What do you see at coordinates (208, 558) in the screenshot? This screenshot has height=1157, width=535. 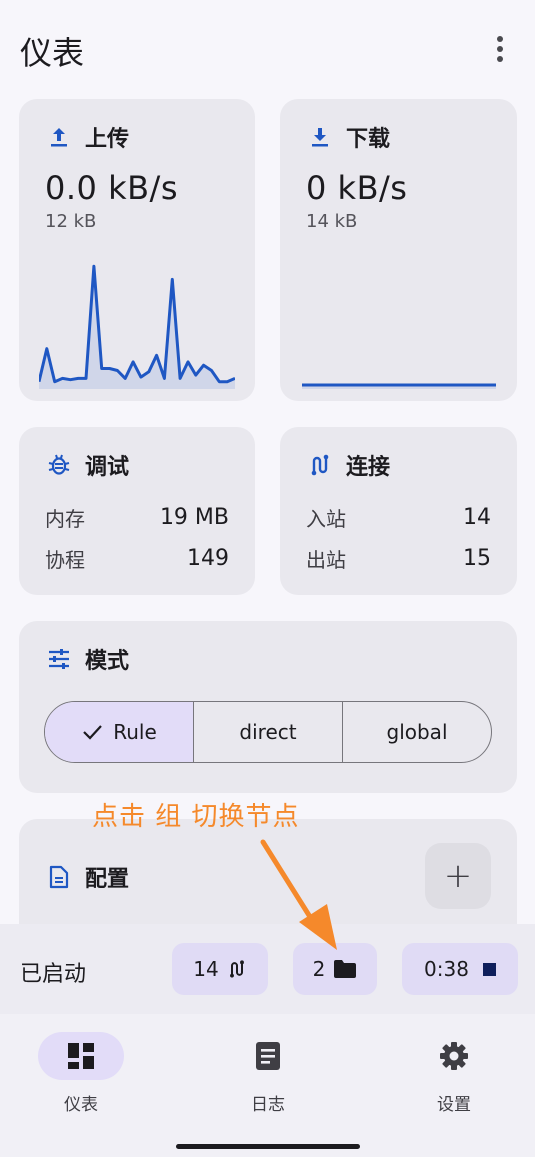 I see `goroutine-value: 149` at bounding box center [208, 558].